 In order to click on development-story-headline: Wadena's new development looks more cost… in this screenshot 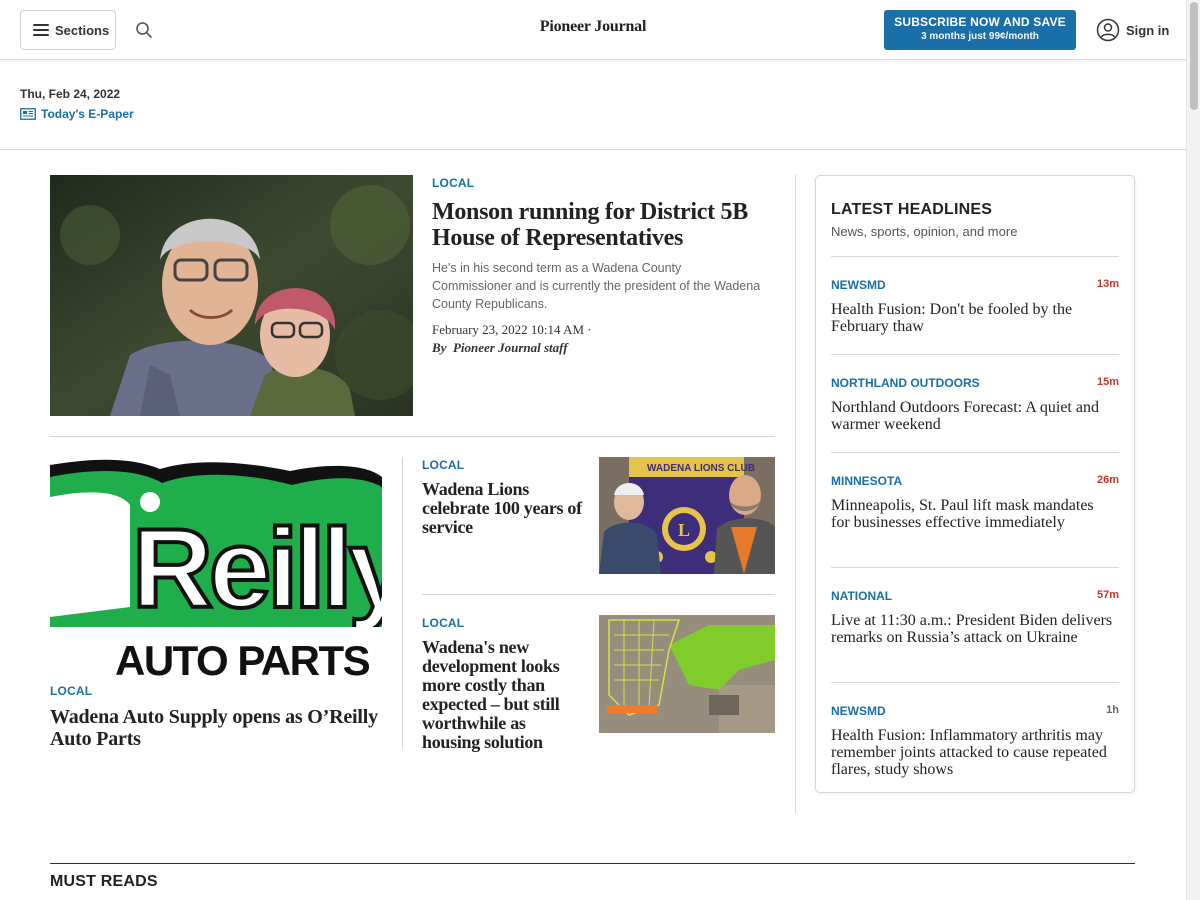, I will do `click(503, 695)`.